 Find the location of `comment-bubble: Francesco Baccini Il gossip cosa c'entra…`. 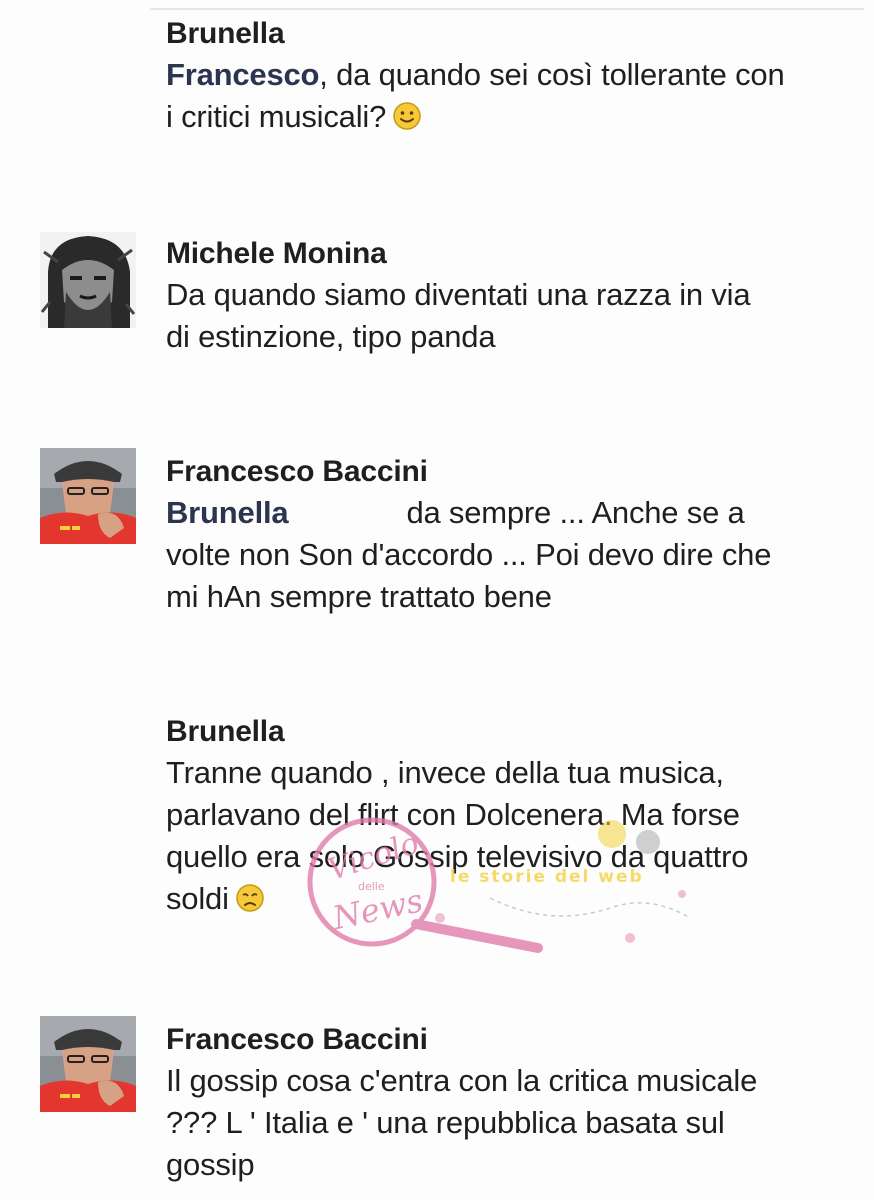

comment-bubble: Francesco Baccini Il gossip cosa c'entra… is located at coordinates (506, 1103).